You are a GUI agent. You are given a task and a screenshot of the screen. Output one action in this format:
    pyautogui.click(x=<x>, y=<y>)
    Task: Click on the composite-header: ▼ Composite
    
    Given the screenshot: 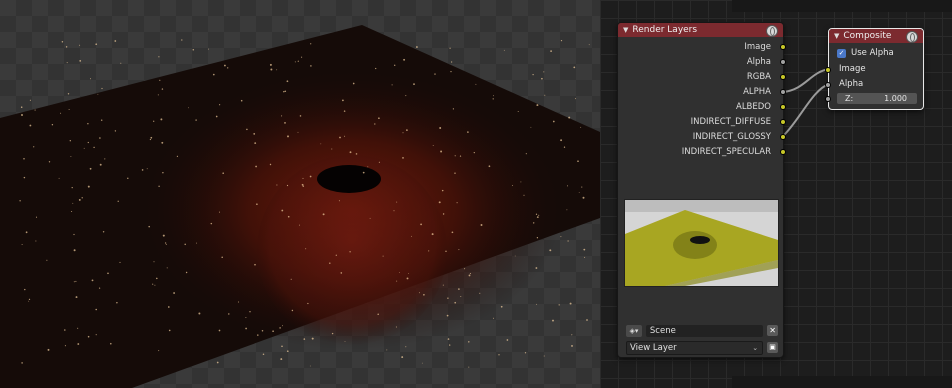 What is the action you would take?
    pyautogui.click(x=876, y=36)
    